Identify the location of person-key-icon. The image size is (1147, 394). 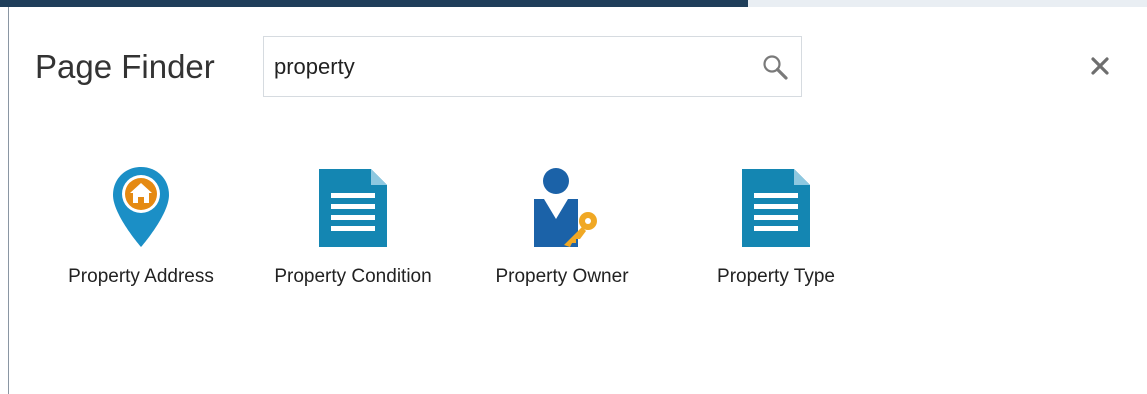
(562, 207).